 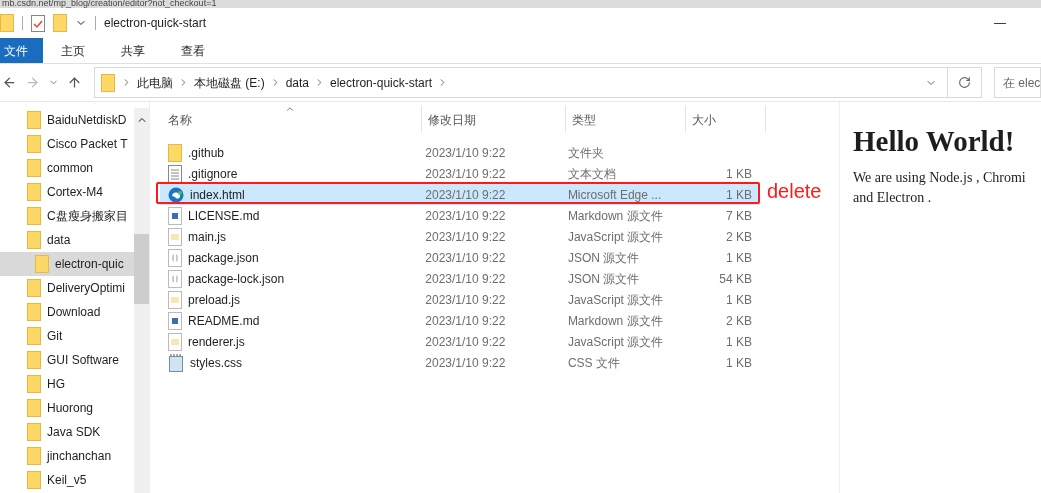 What do you see at coordinates (38, 23) in the screenshot?
I see `properties-icon` at bounding box center [38, 23].